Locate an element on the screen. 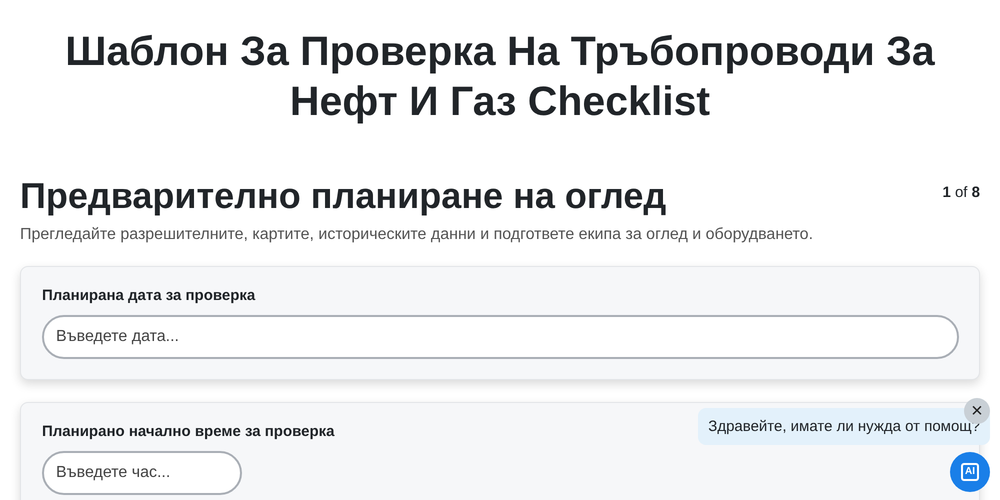  page-counter: 1 of 8 is located at coordinates (961, 192).